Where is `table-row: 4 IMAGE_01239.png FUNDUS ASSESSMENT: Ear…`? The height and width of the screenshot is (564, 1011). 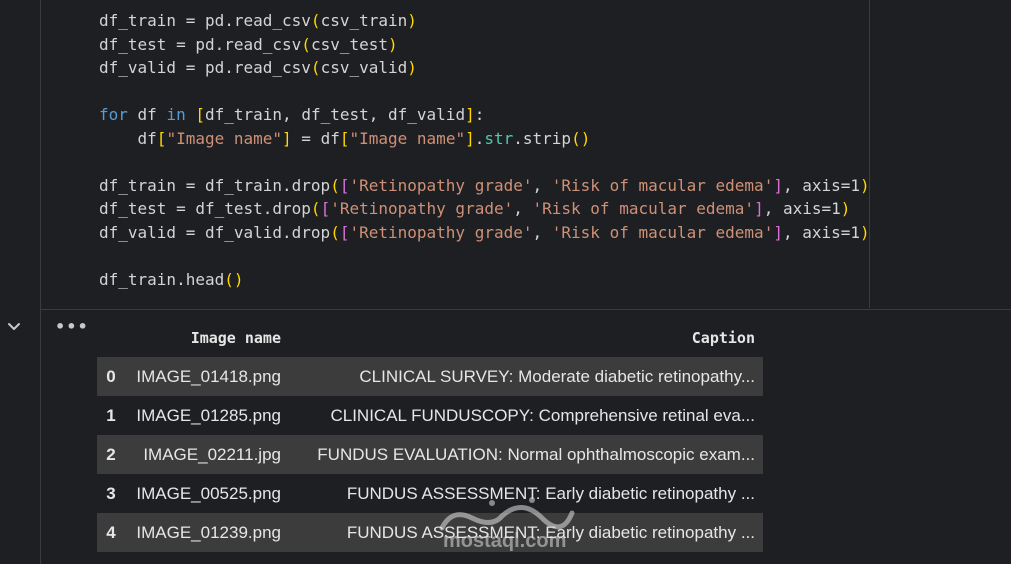 table-row: 4 IMAGE_01239.png FUNDUS ASSESSMENT: Ear… is located at coordinates (430, 532).